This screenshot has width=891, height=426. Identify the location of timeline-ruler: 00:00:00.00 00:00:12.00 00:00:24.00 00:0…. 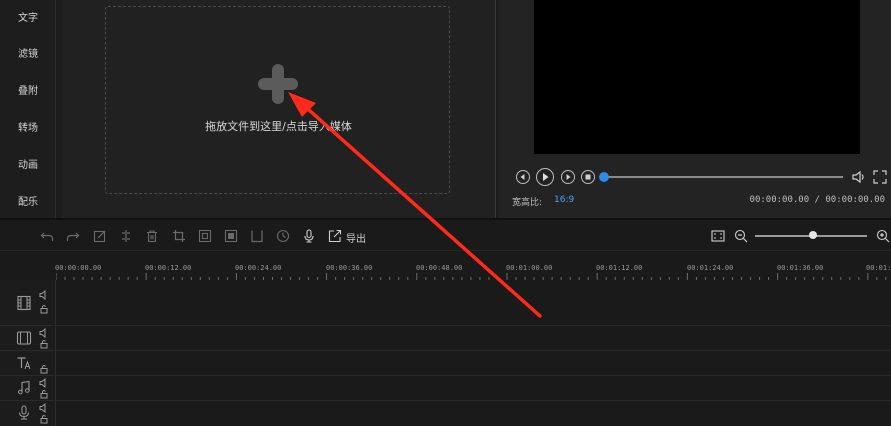
(445, 265).